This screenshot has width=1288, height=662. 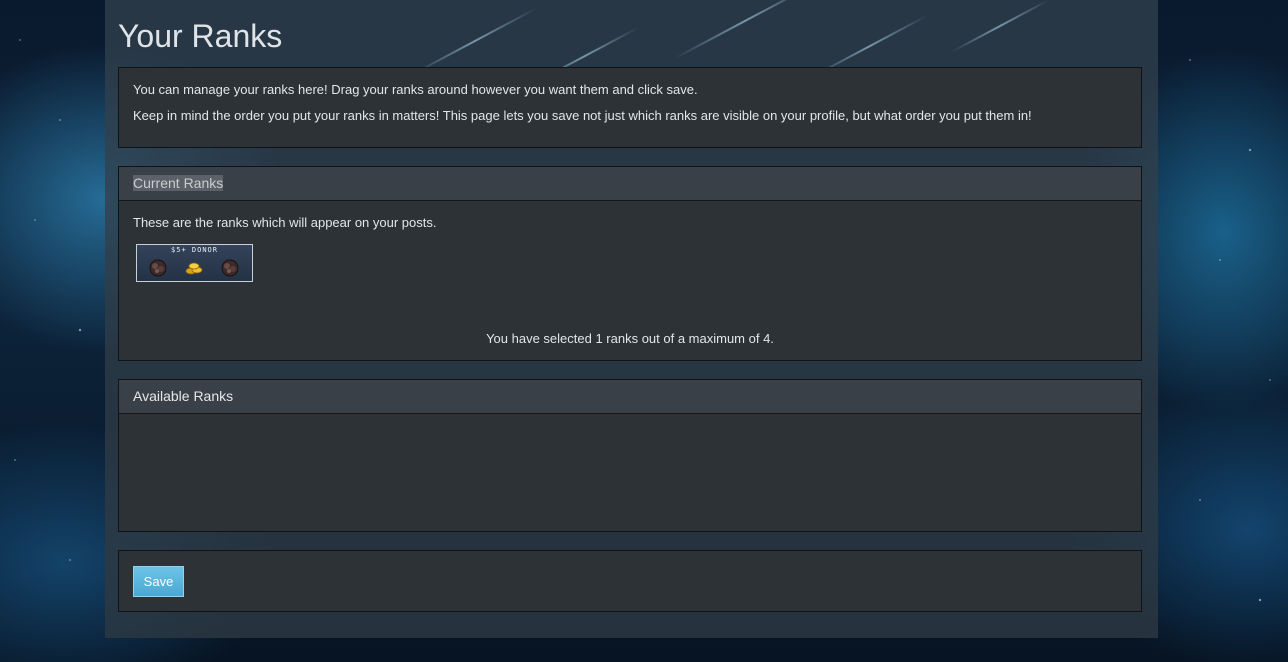 What do you see at coordinates (158, 581) in the screenshot?
I see `save-button: Save` at bounding box center [158, 581].